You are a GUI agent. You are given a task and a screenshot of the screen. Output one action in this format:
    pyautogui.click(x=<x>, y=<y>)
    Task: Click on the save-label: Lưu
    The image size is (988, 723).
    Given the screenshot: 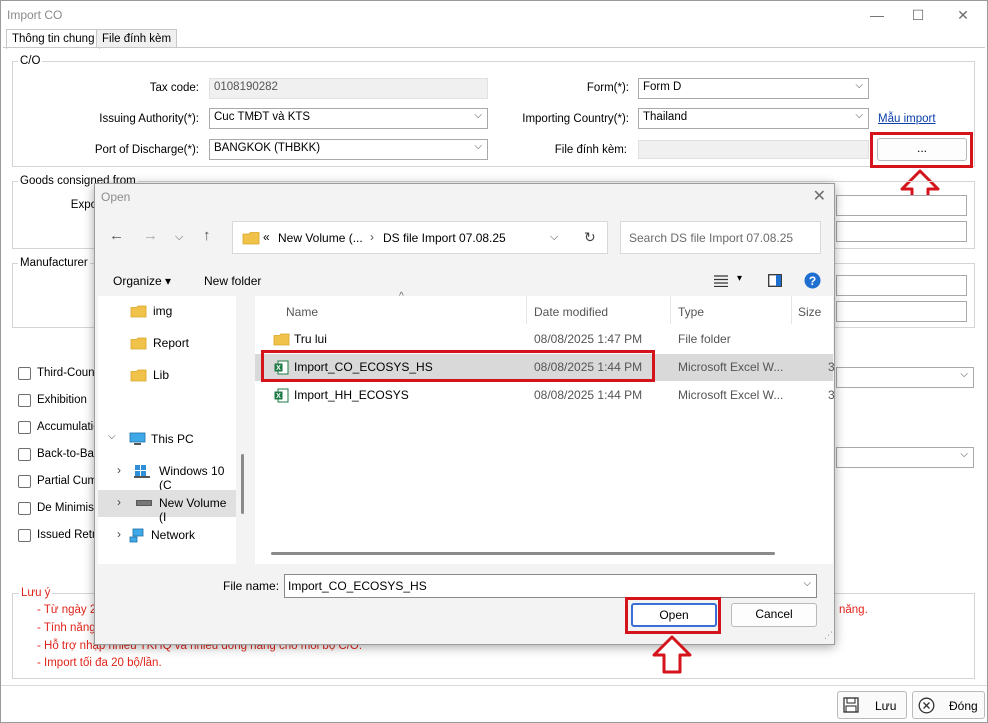 What is the action you would take?
    pyautogui.click(x=886, y=706)
    